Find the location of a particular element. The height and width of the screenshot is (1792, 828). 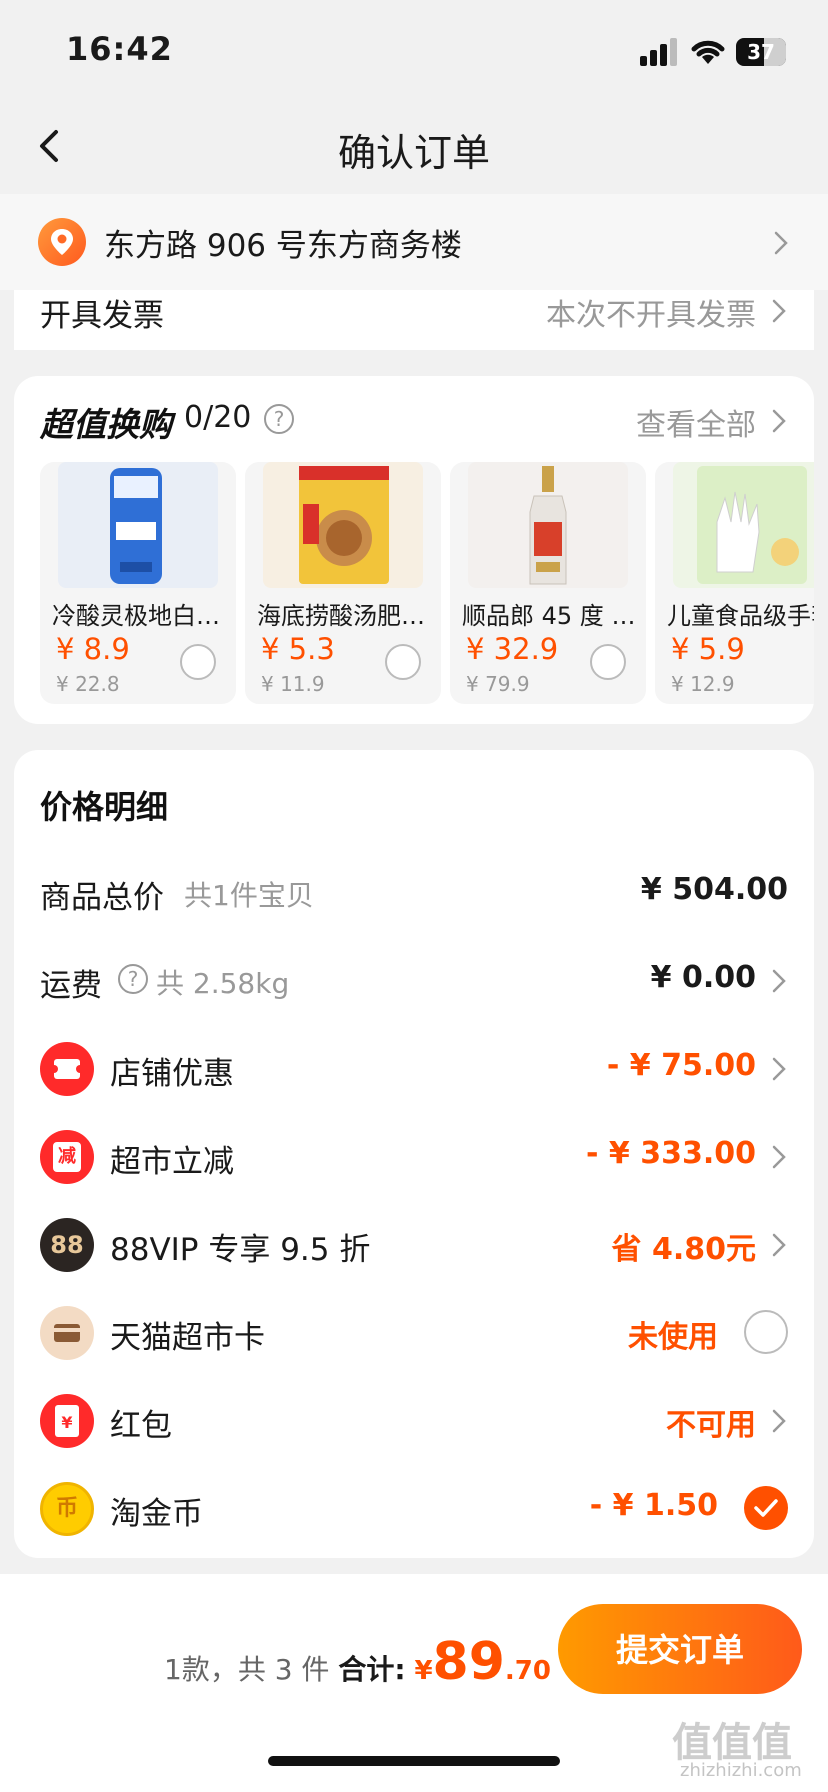

product-price: ¥ 32.9 is located at coordinates (512, 649).